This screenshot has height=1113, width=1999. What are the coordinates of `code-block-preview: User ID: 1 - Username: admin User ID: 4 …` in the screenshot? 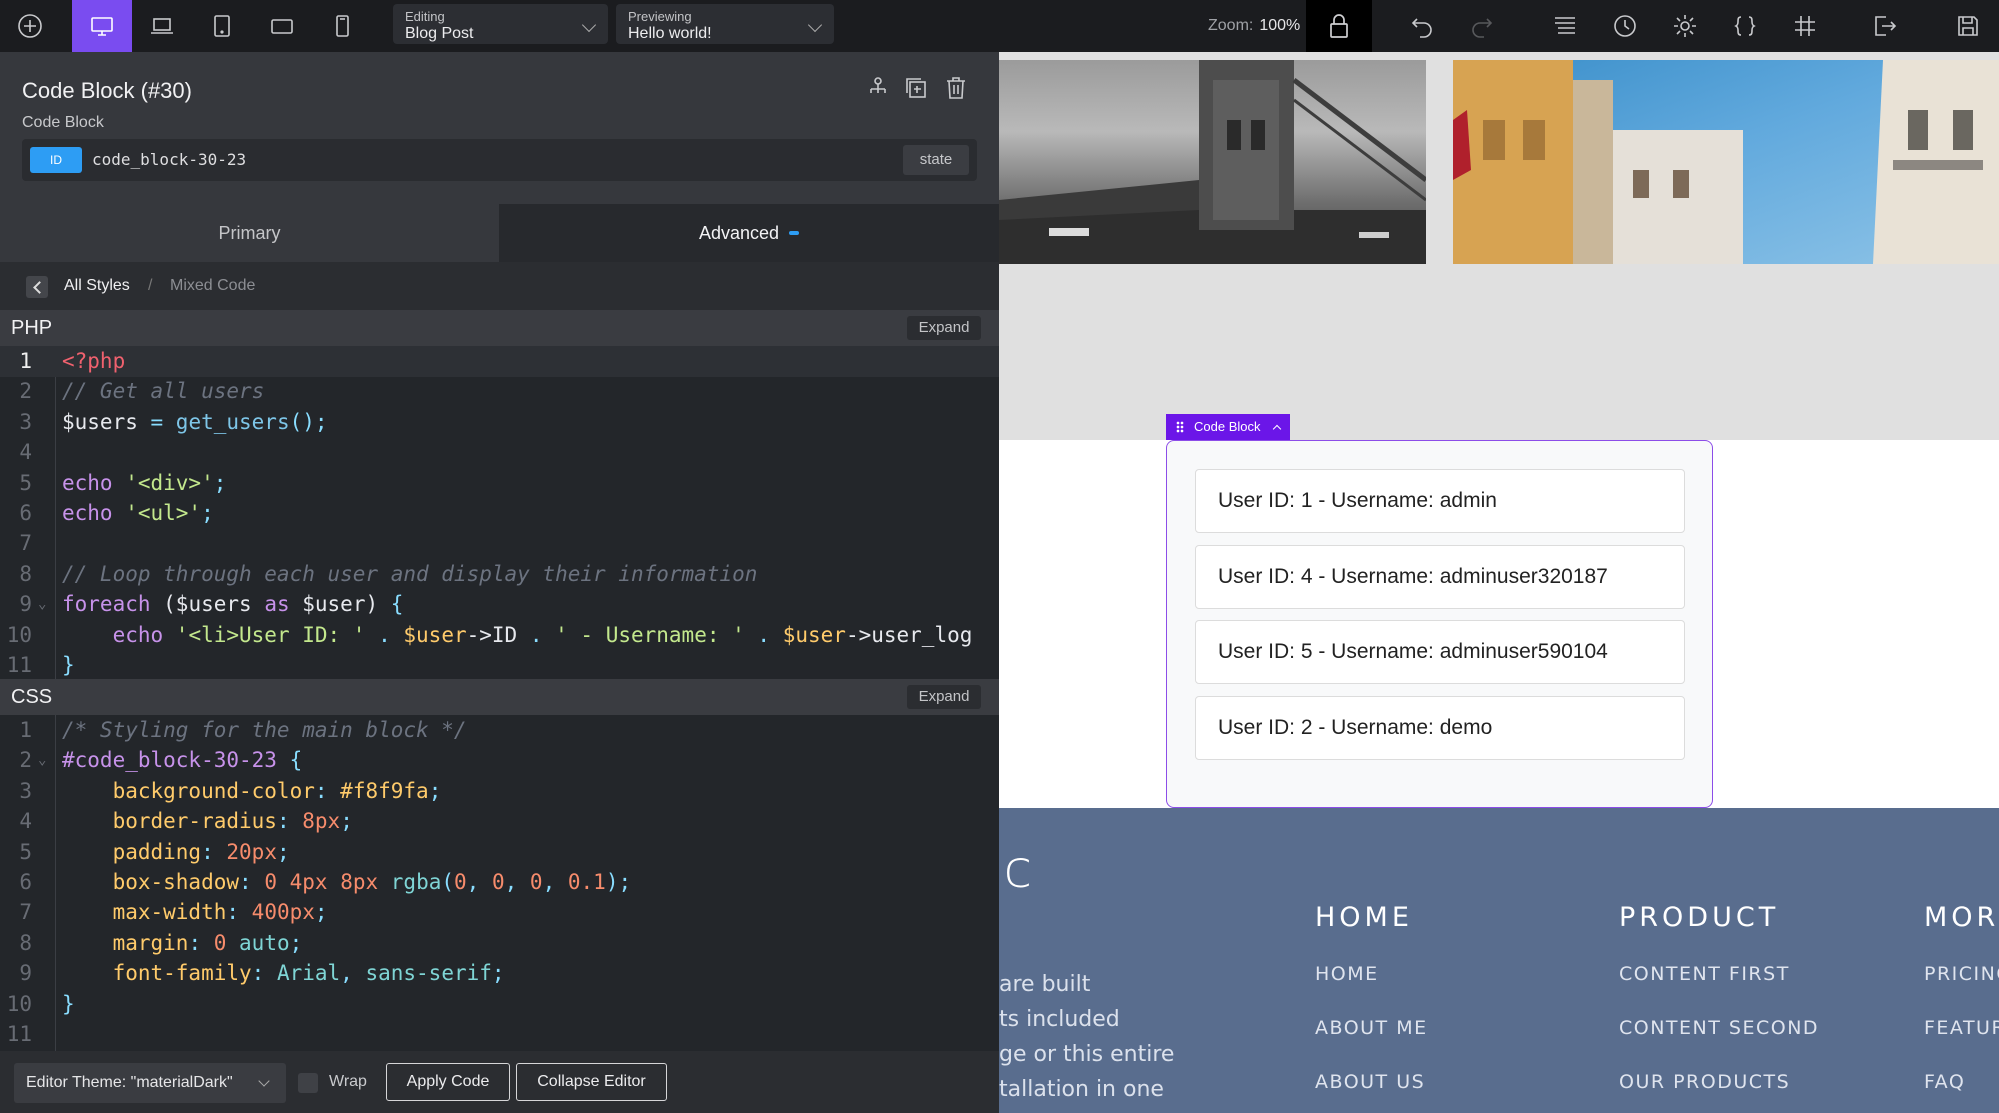 It's located at (1439, 624).